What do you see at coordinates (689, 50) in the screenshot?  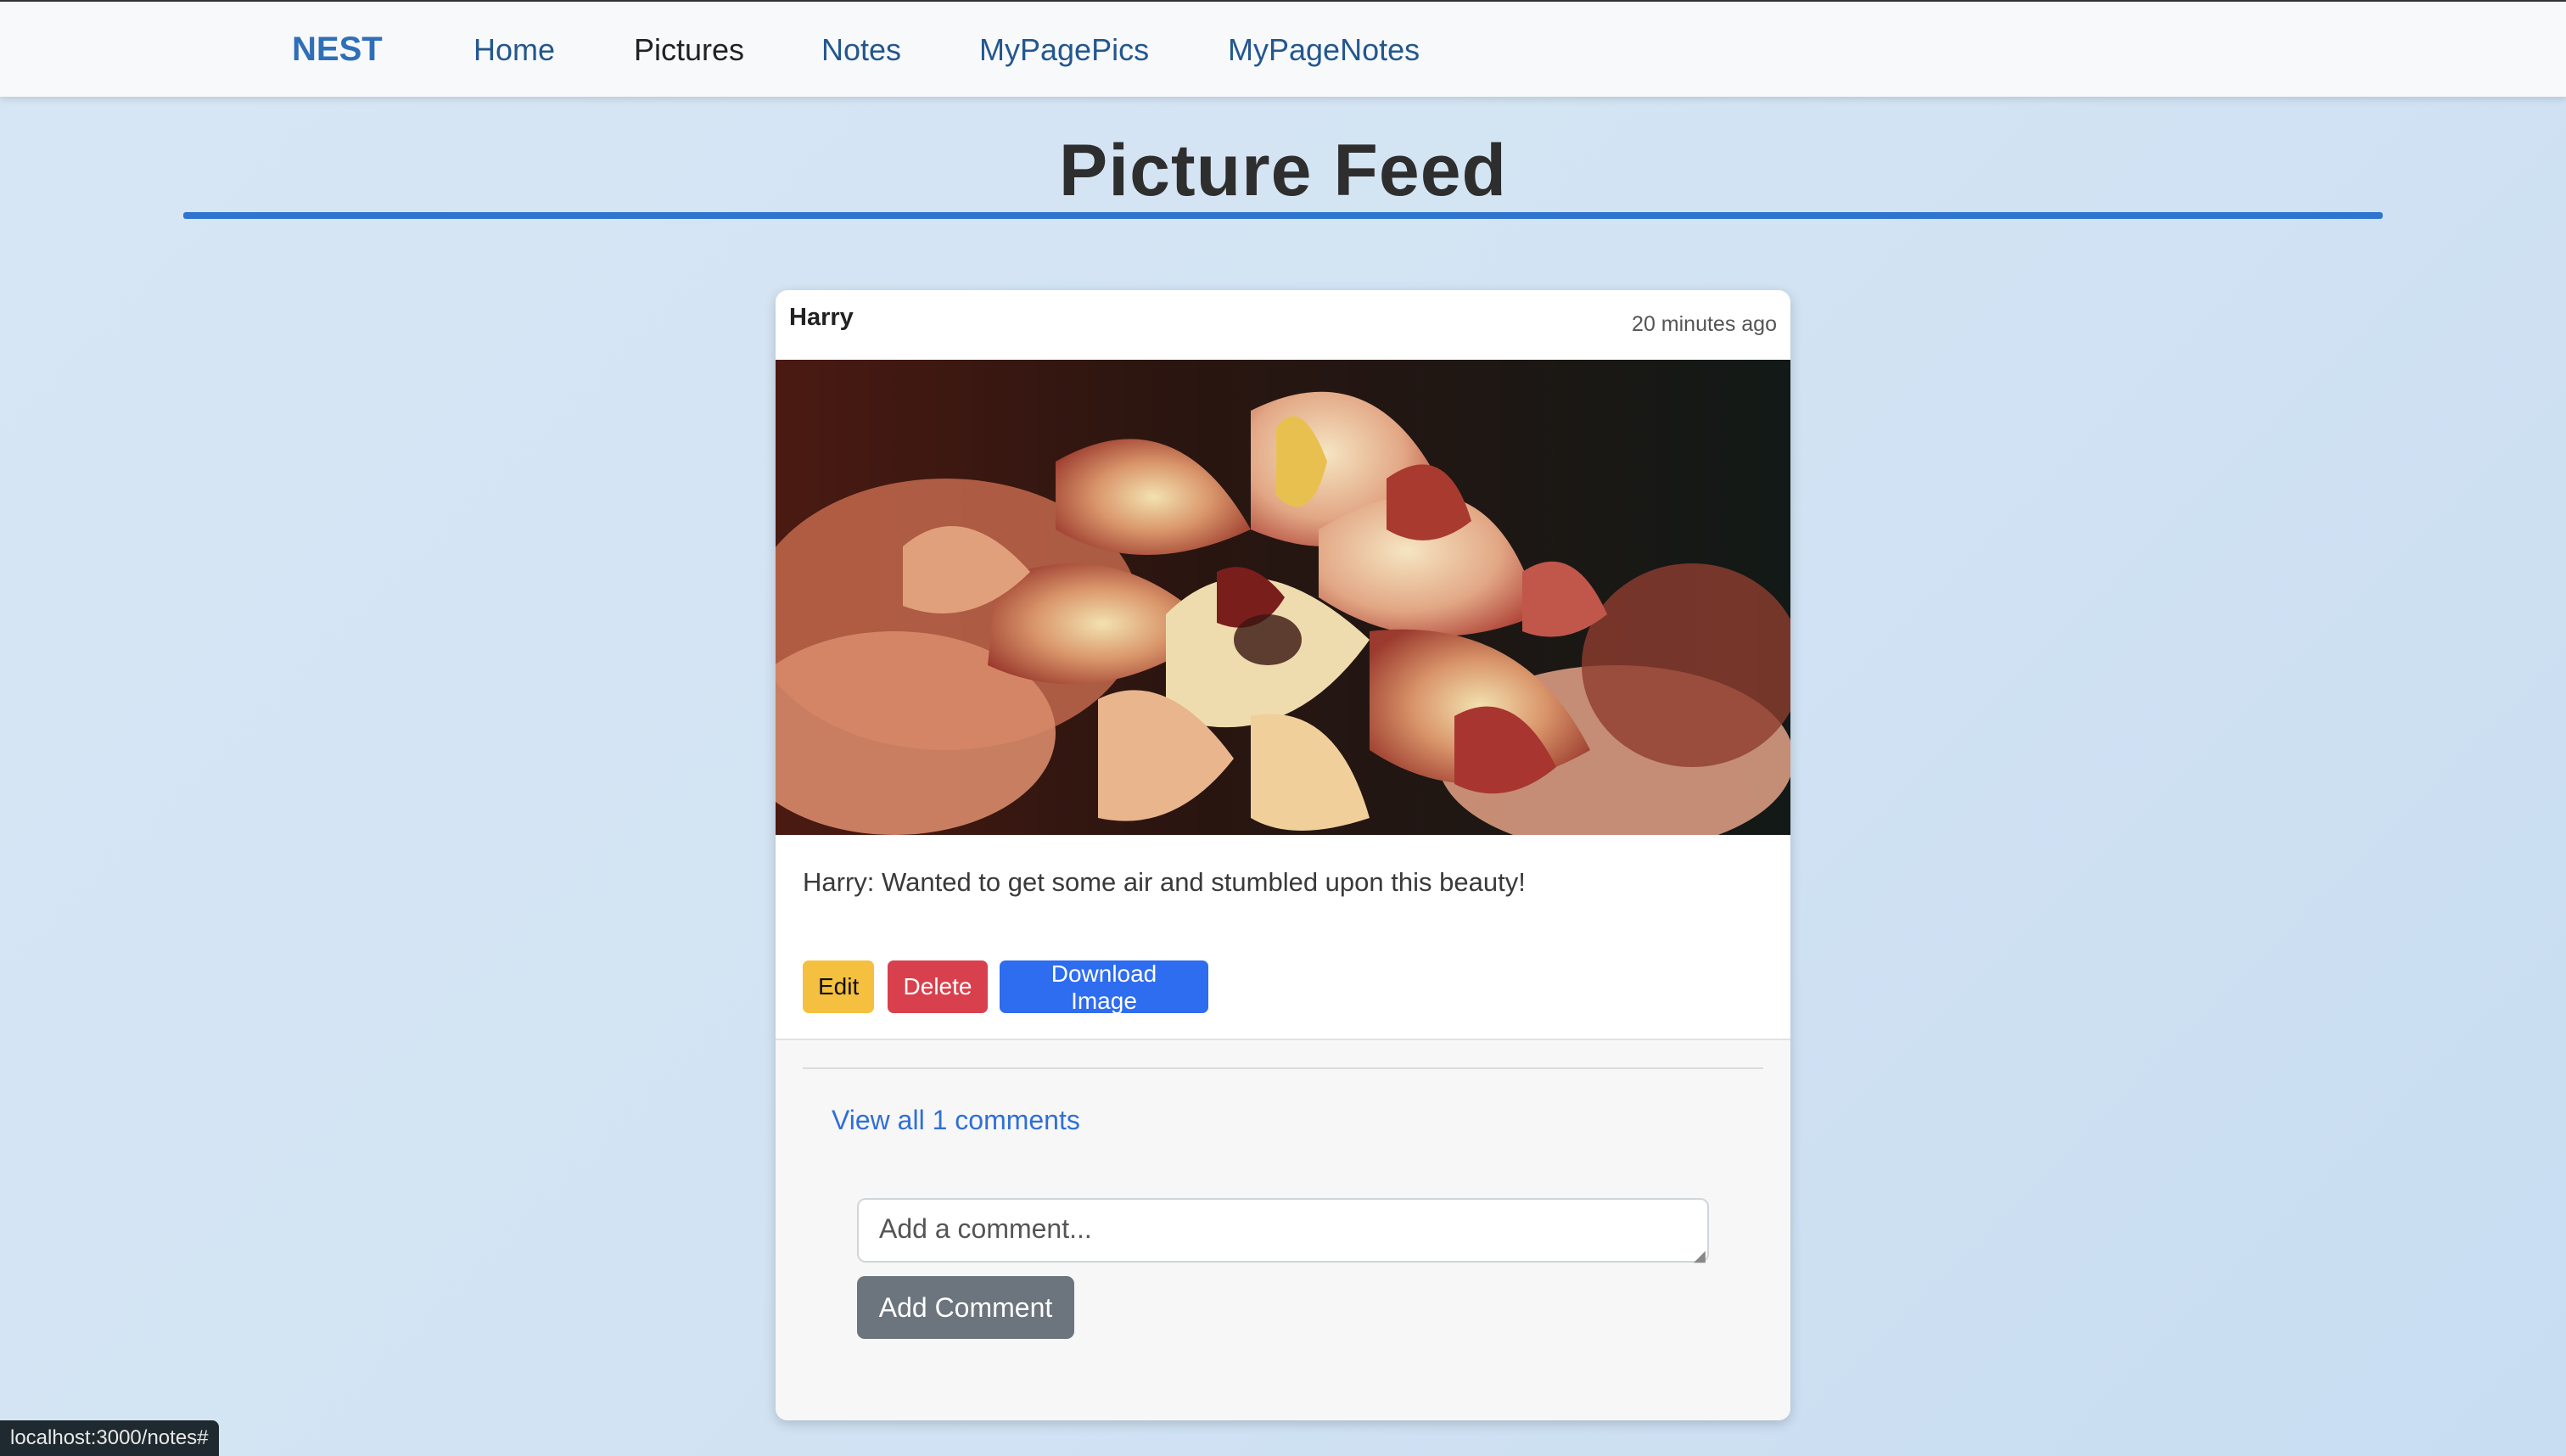 I see `nav-pictures-link: Pictures` at bounding box center [689, 50].